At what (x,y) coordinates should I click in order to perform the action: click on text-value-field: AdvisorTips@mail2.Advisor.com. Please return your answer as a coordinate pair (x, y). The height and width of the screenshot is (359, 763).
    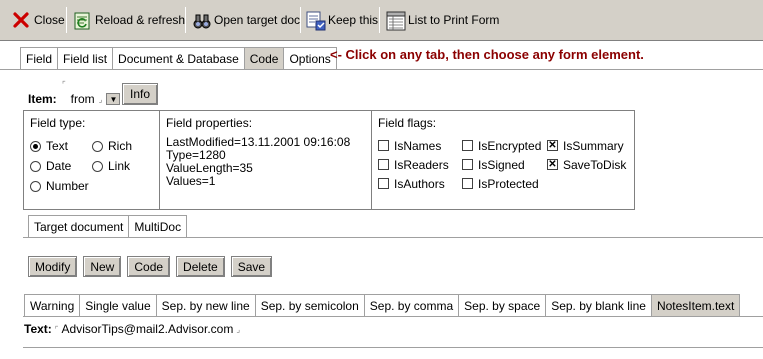
    Looking at the image, I should click on (148, 329).